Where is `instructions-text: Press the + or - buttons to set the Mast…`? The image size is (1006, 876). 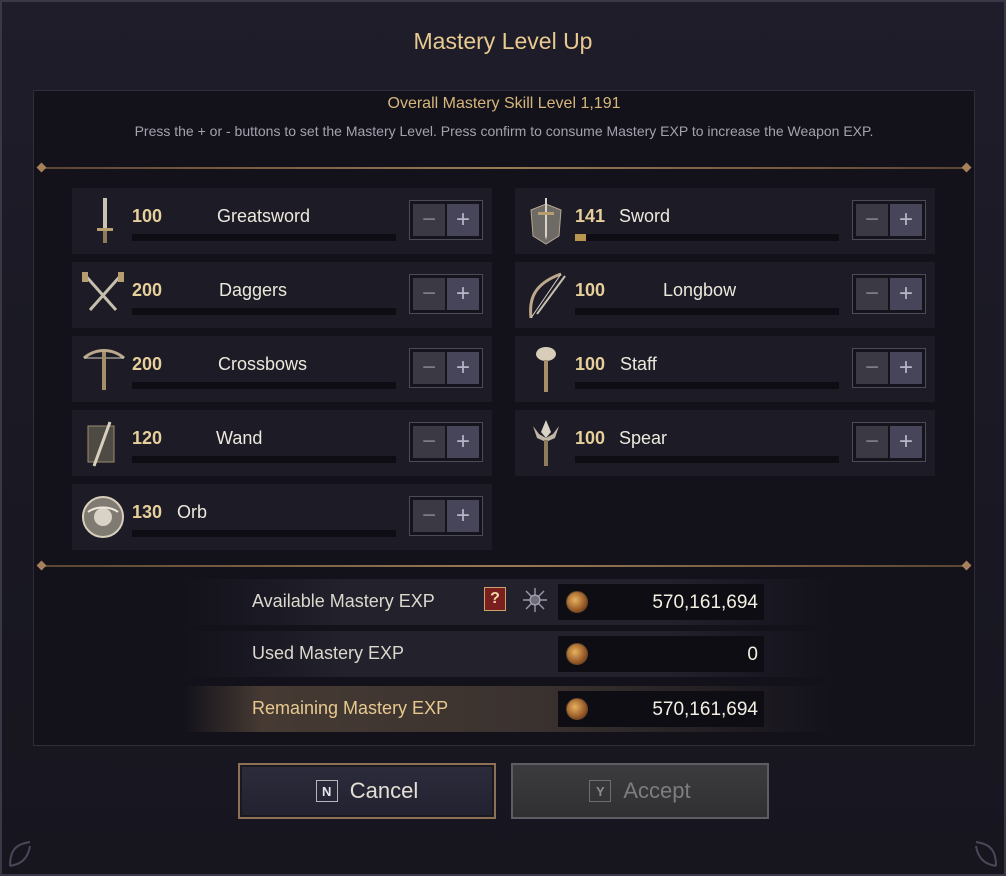 instructions-text: Press the + or - buttons to set the Mast… is located at coordinates (504, 131).